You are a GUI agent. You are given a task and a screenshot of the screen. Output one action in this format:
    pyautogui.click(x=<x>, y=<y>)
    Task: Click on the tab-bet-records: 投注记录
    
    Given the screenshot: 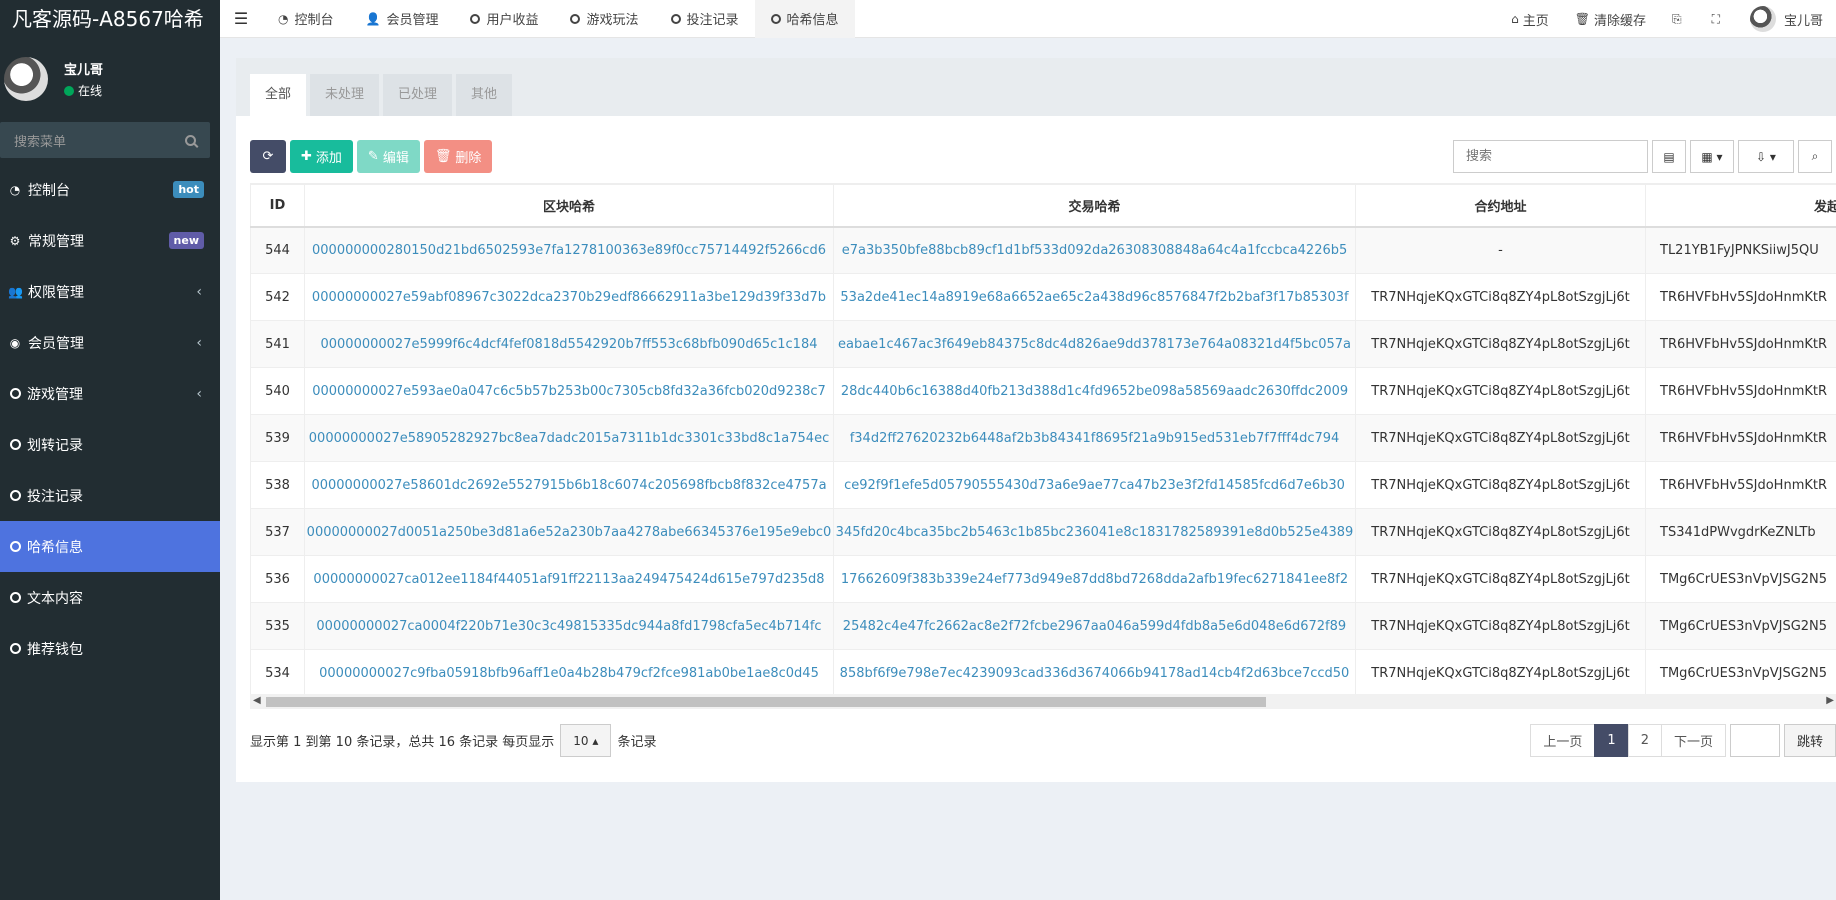 What is the action you would take?
    pyautogui.click(x=705, y=19)
    